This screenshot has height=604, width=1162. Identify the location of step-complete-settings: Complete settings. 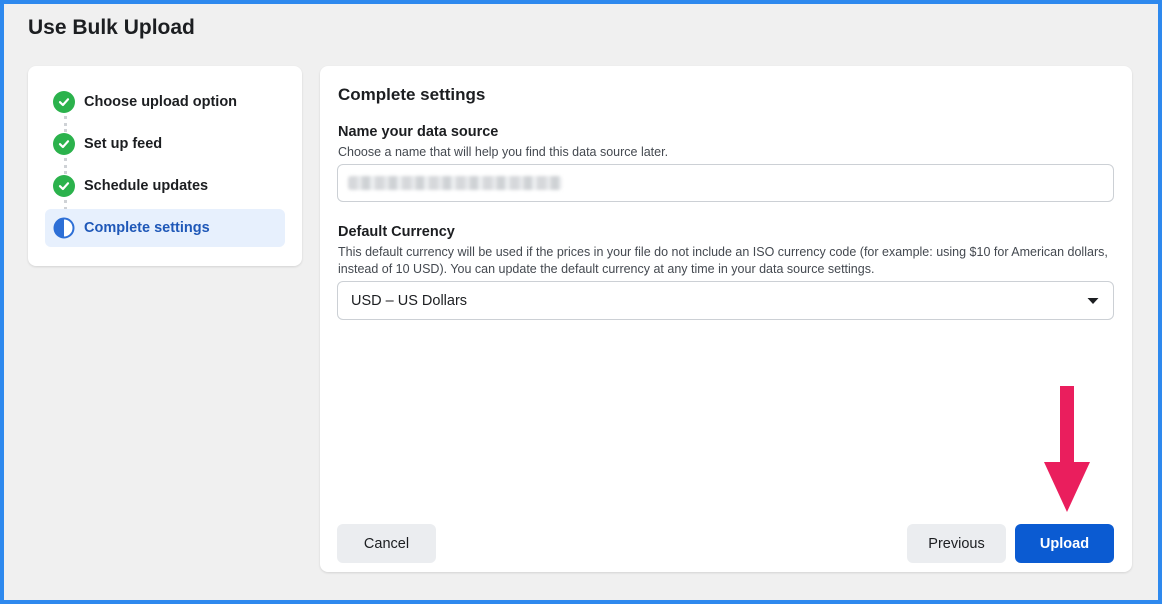
(165, 228).